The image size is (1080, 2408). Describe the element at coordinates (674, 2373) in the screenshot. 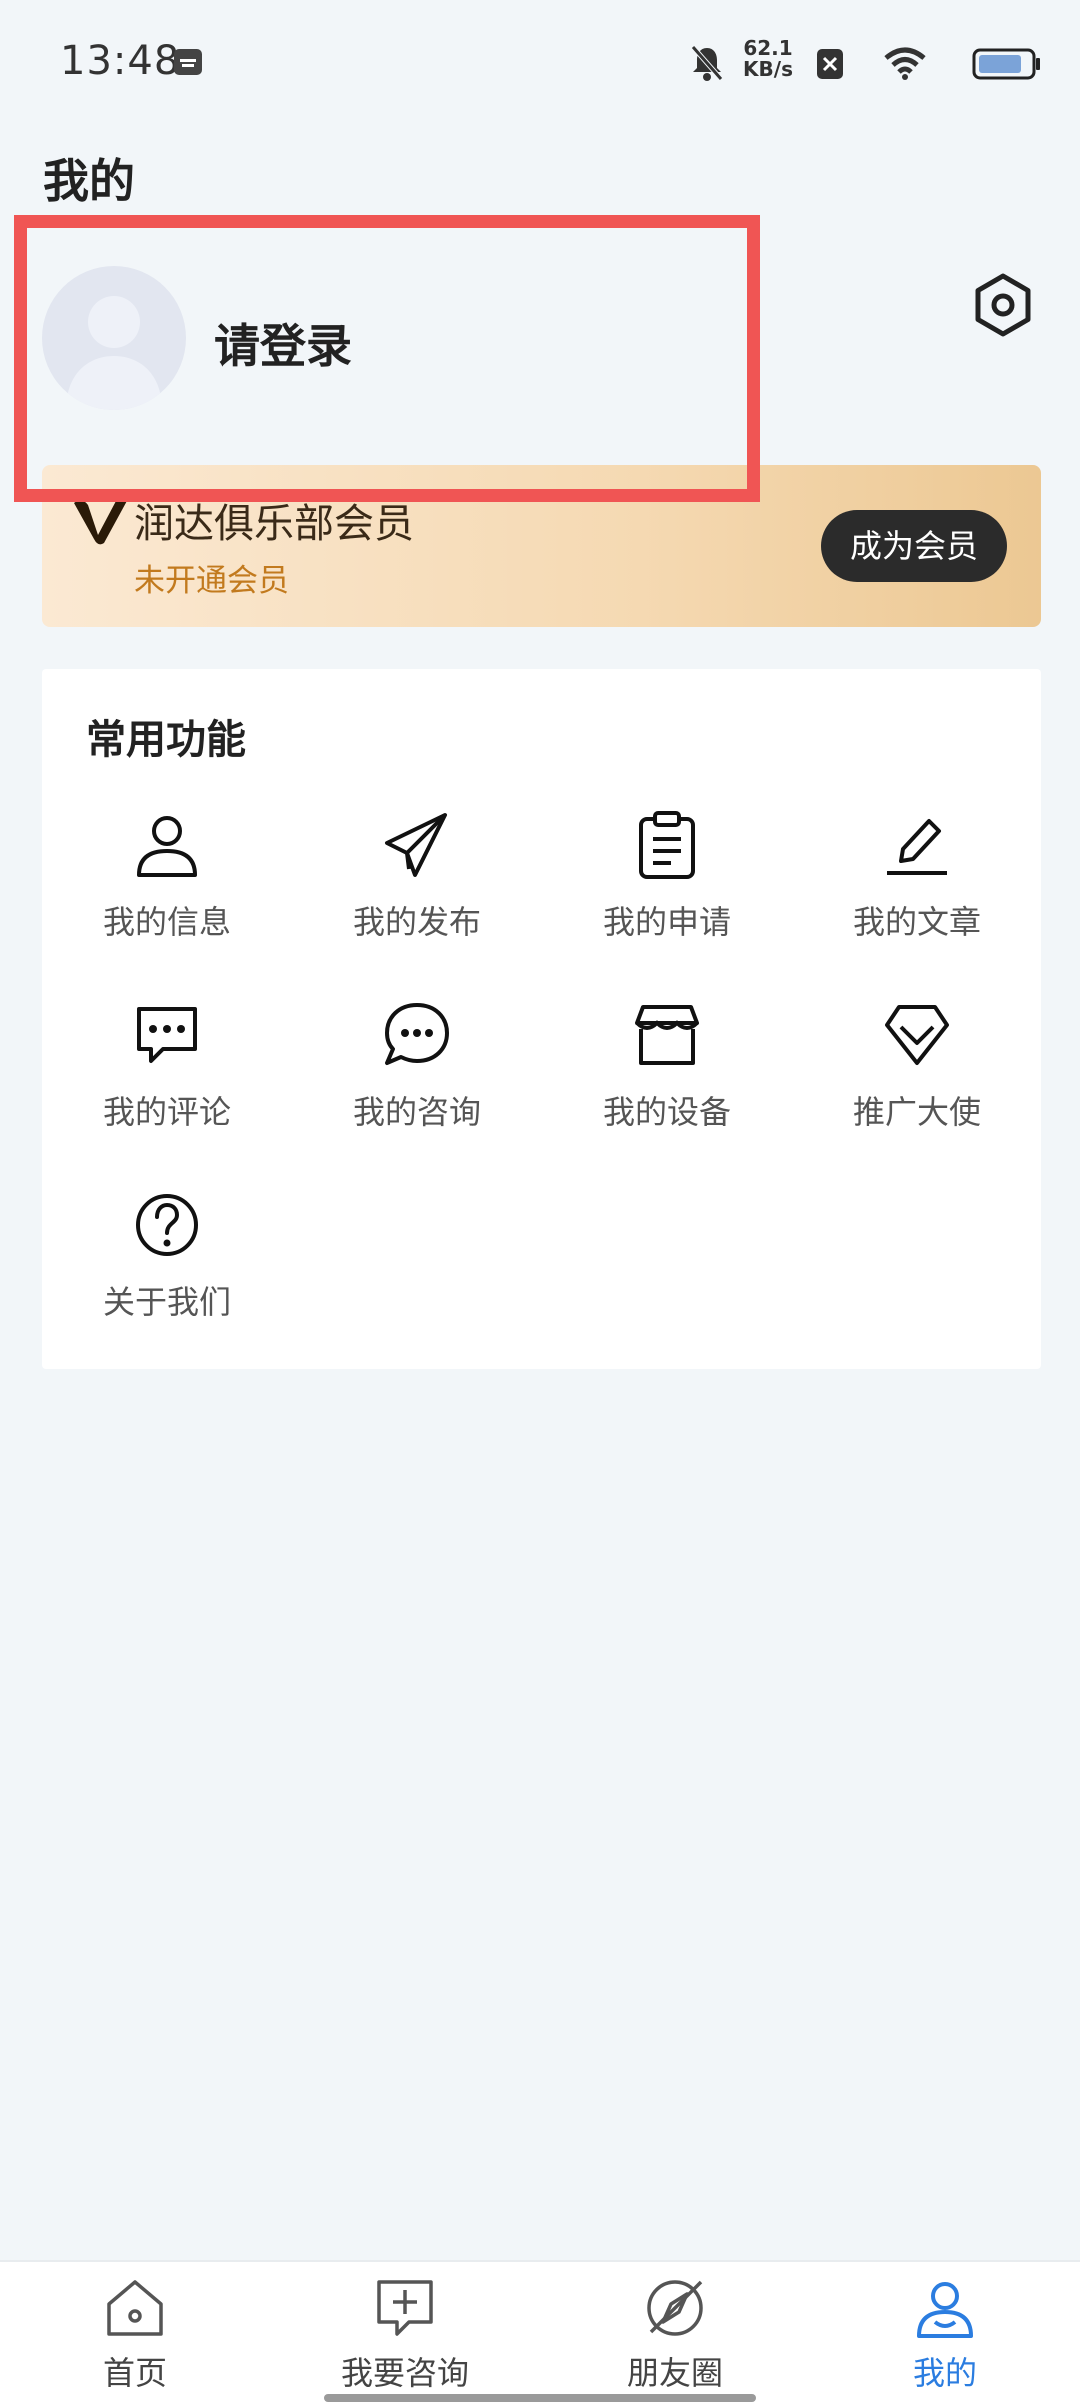

I see `nav-label: 朋友圈` at that location.